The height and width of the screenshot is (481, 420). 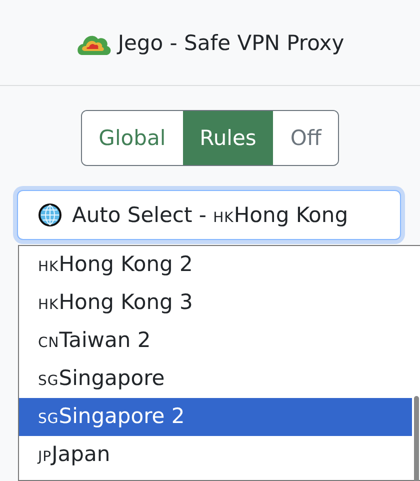 What do you see at coordinates (416, 438) in the screenshot?
I see `scrollbar` at bounding box center [416, 438].